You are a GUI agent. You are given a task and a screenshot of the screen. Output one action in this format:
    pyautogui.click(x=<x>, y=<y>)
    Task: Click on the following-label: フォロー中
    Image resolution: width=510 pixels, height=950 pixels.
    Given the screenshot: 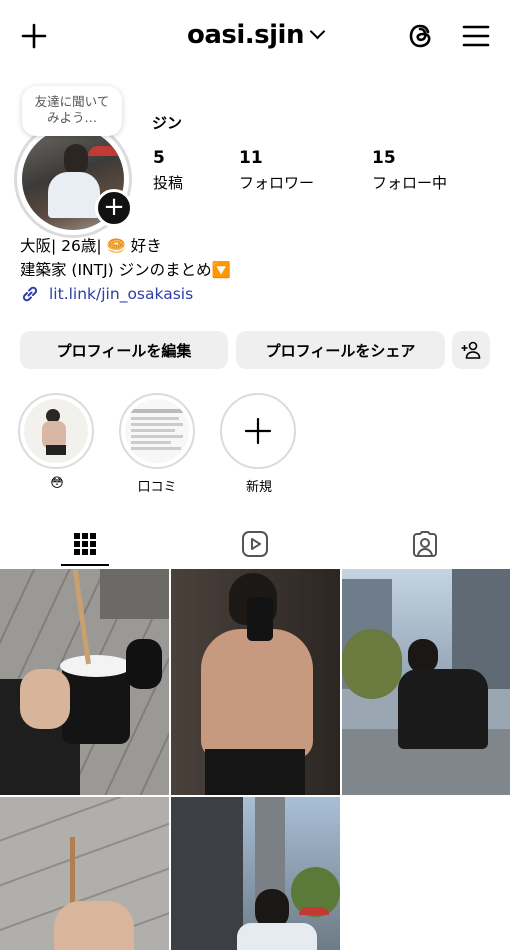 What is the action you would take?
    pyautogui.click(x=410, y=183)
    